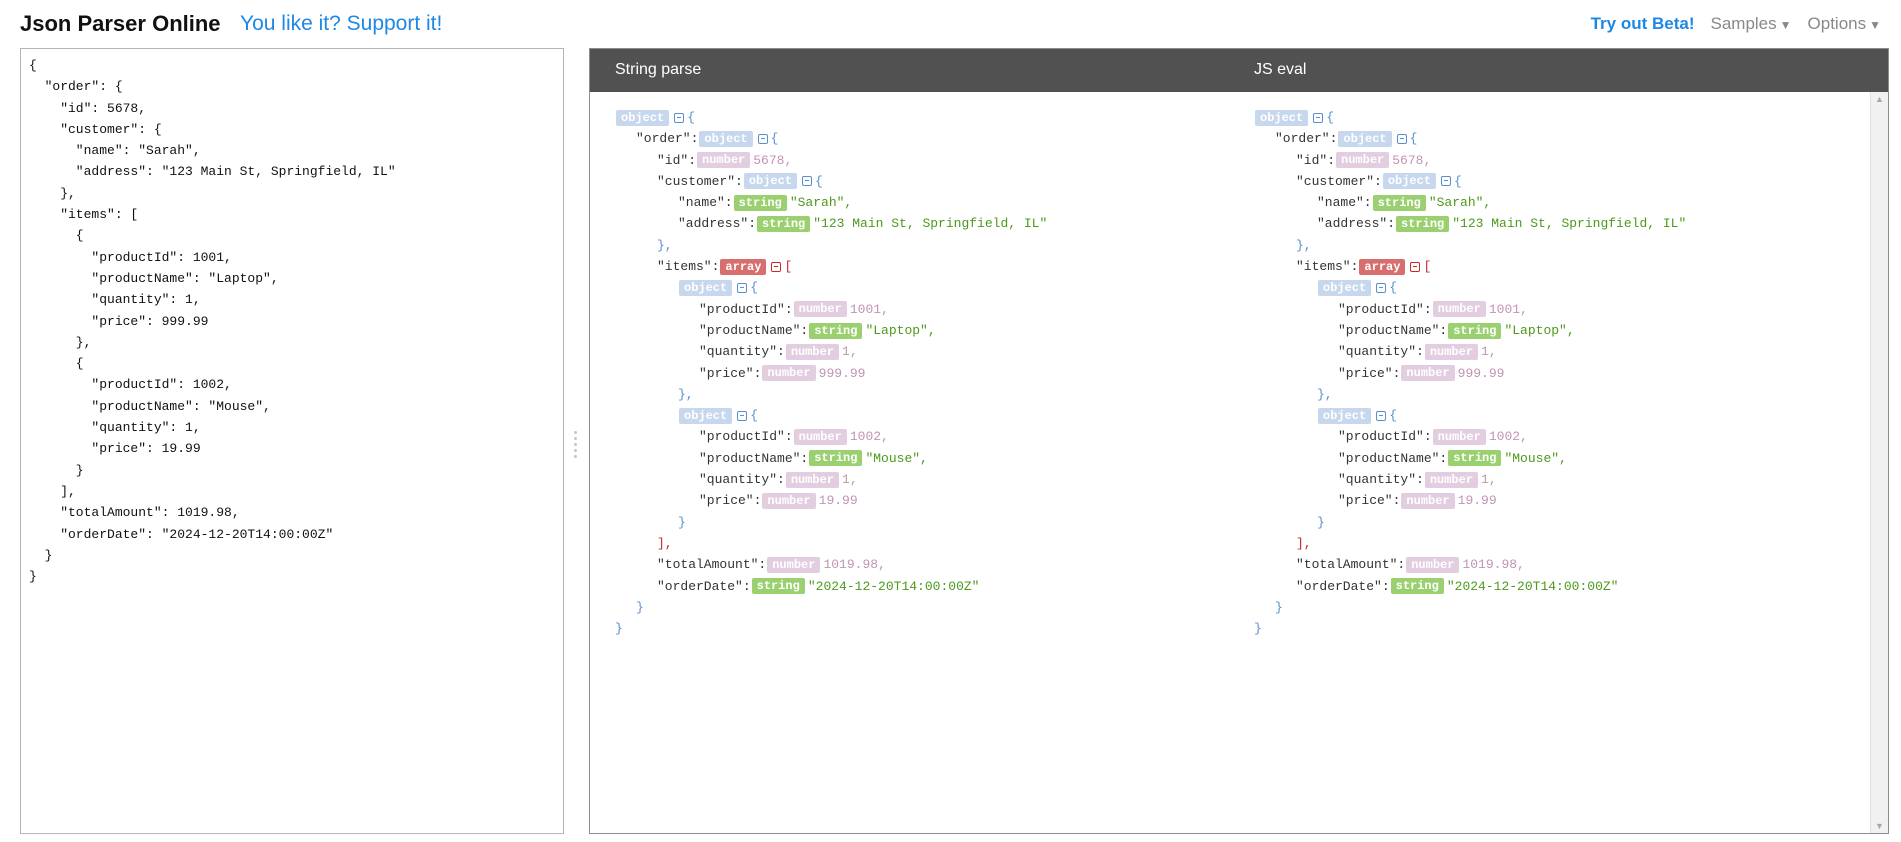  Describe the element at coordinates (821, 203) in the screenshot. I see `tree-value: "Sarah",` at that location.